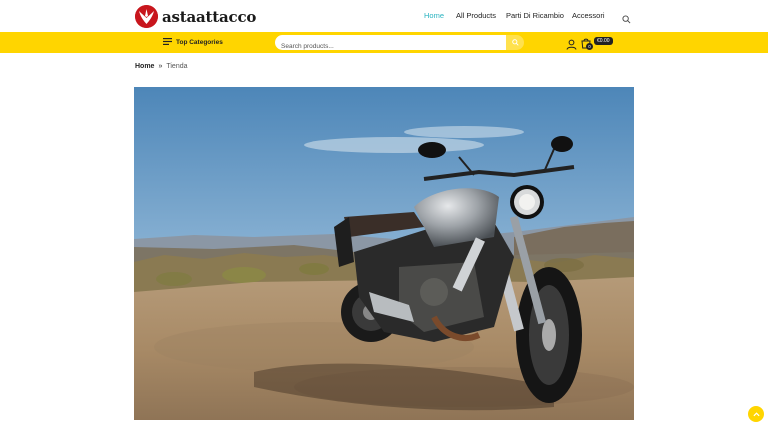  I want to click on nav-all-products: All Products, so click(476, 15).